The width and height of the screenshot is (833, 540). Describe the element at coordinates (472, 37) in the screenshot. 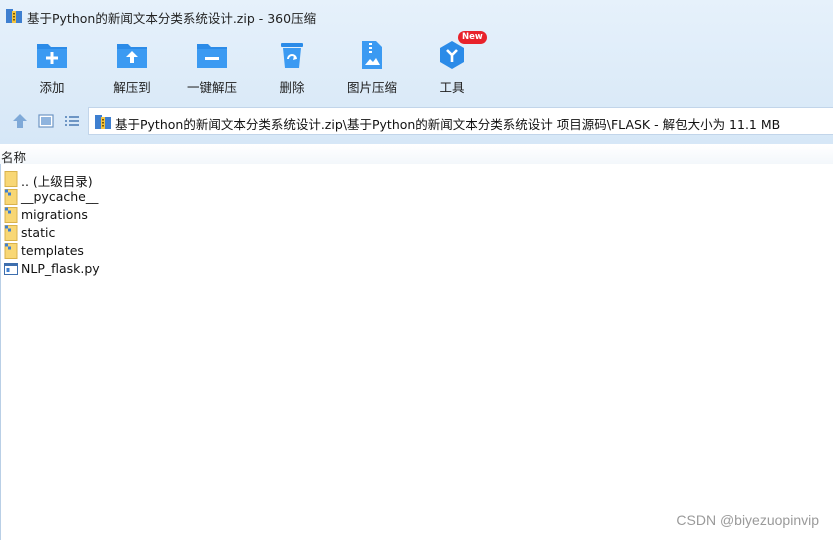

I see `new-badge: New` at that location.